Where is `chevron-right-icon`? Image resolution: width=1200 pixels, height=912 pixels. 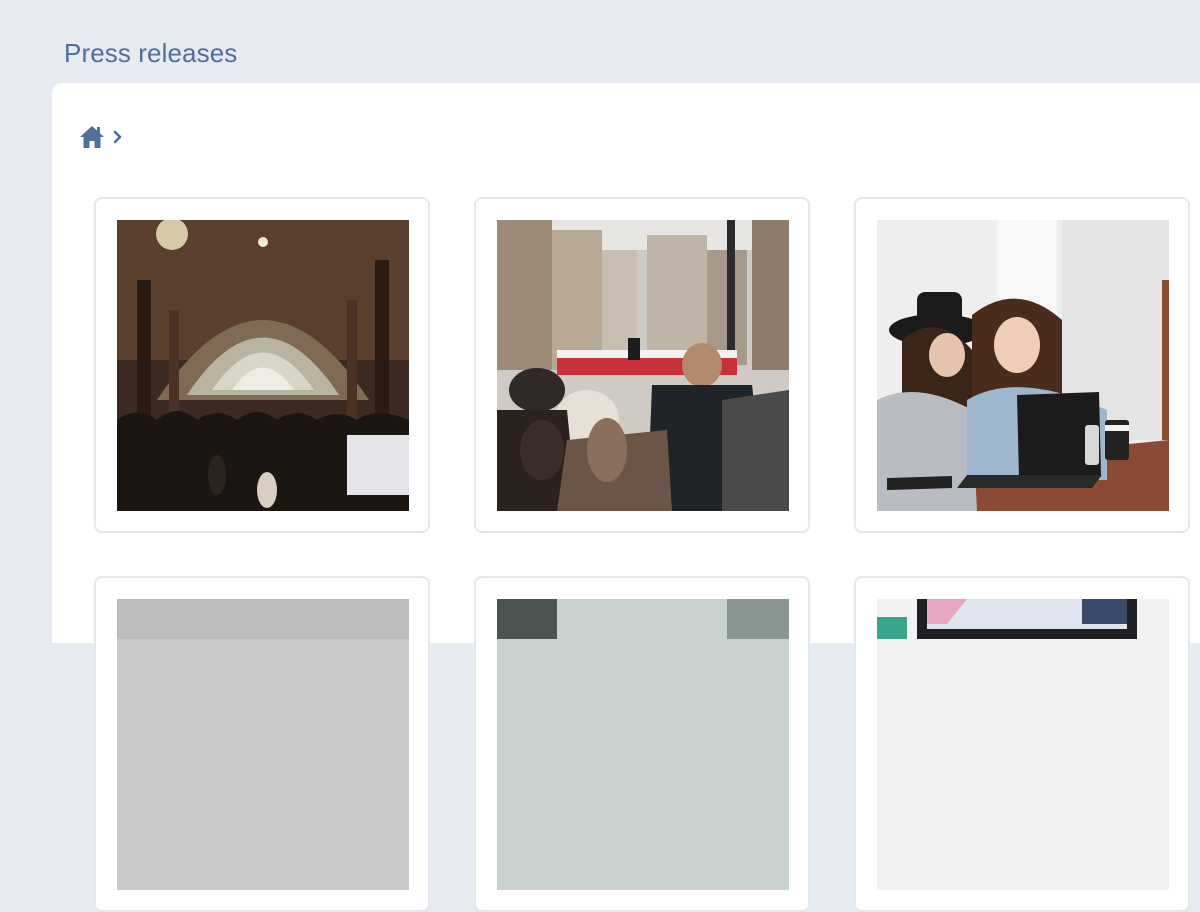
chevron-right-icon is located at coordinates (117, 137).